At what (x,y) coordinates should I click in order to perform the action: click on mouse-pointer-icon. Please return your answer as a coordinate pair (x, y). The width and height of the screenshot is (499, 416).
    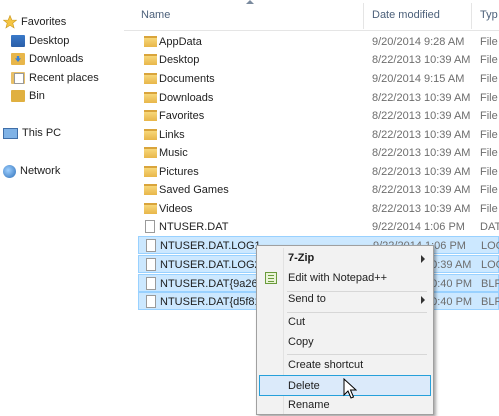
    Looking at the image, I should click on (350, 388).